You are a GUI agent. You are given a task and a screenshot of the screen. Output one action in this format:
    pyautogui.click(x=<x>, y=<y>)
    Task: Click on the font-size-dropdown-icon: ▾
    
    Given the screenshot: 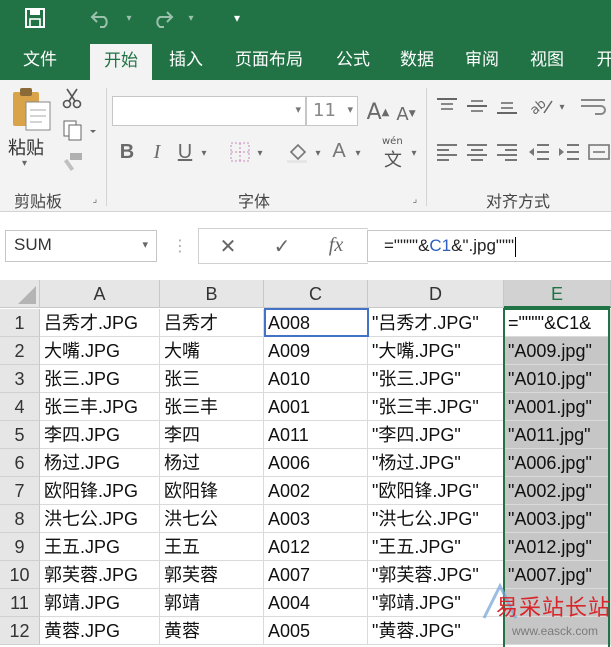 What is the action you would take?
    pyautogui.click(x=350, y=109)
    